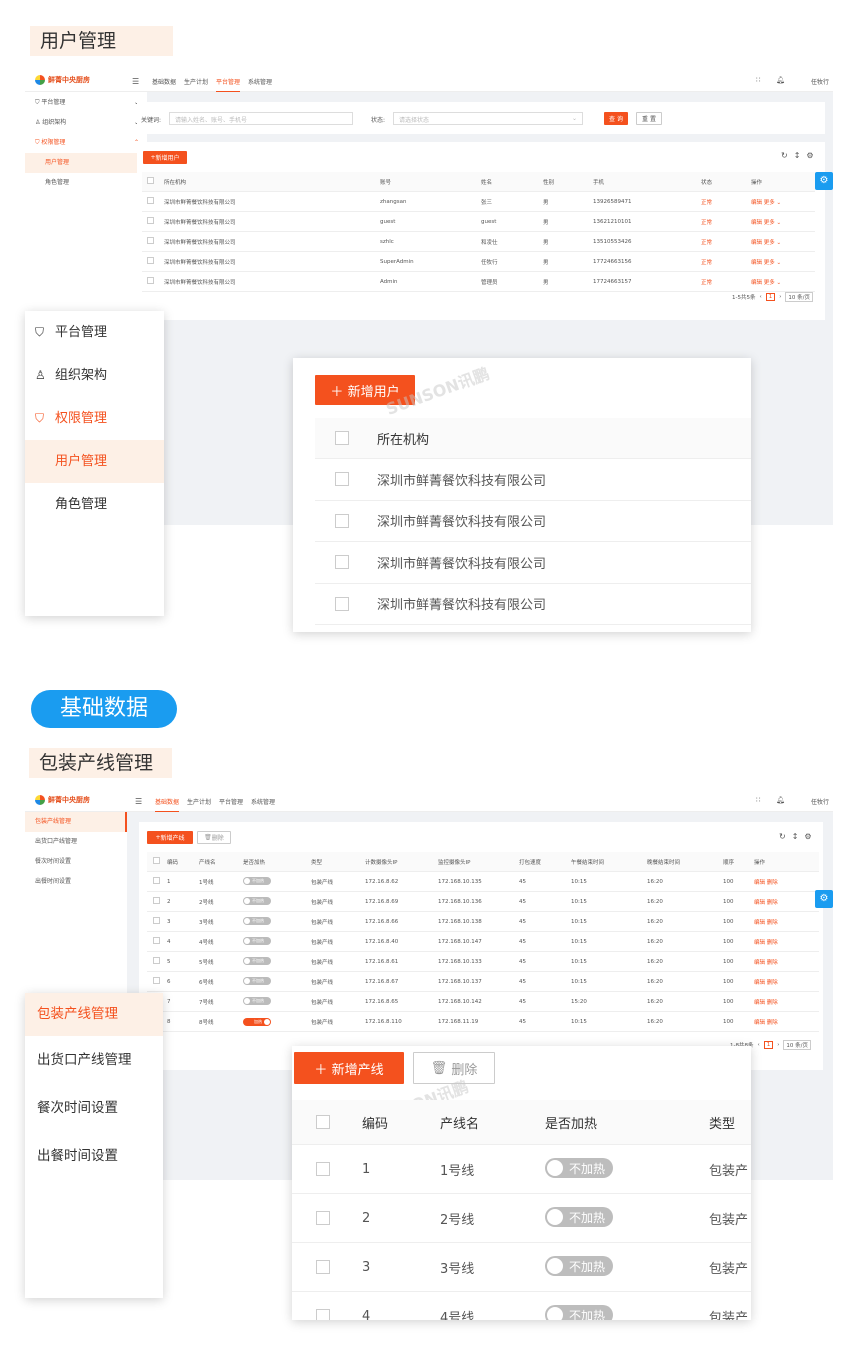  What do you see at coordinates (94, 418) in the screenshot?
I see `zoom-sidebar-permission: ⛉ 权限管理` at bounding box center [94, 418].